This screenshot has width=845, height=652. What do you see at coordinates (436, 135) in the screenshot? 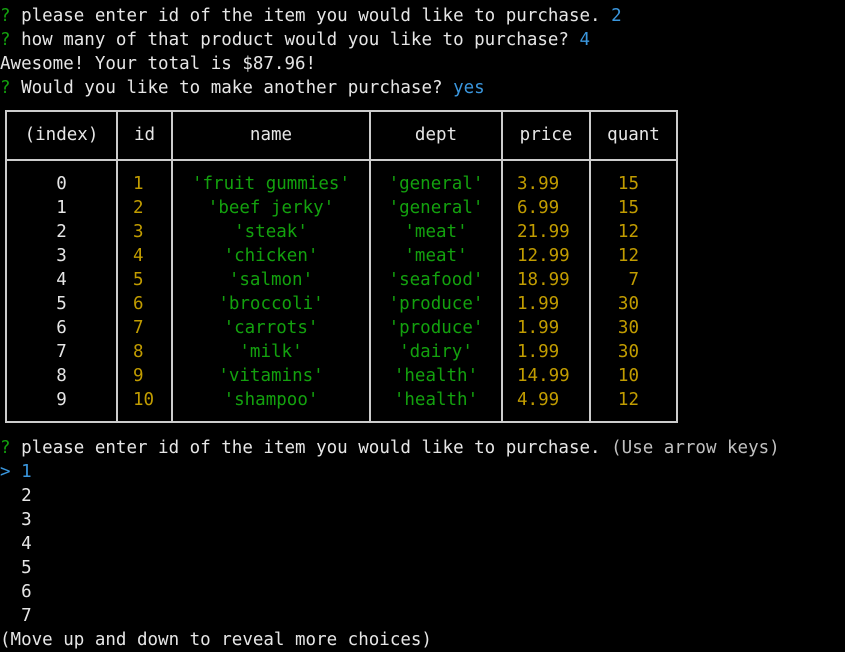
I see `header-dept: dept` at bounding box center [436, 135].